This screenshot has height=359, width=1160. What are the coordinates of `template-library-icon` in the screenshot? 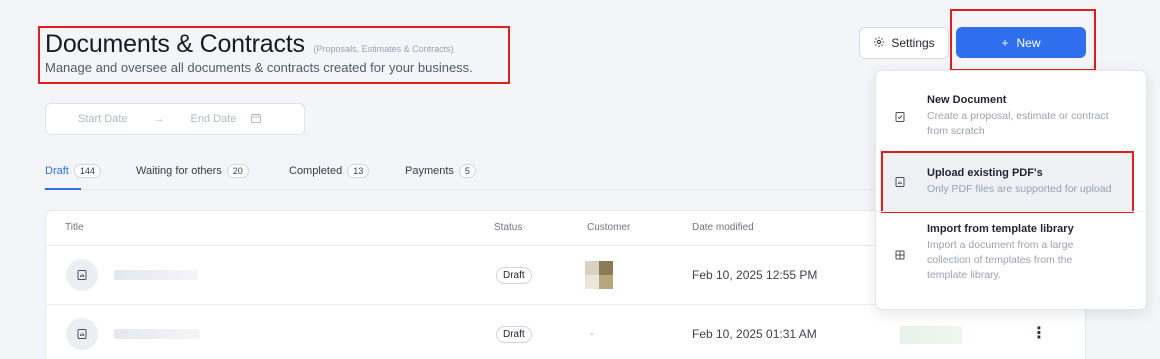 It's located at (901, 255).